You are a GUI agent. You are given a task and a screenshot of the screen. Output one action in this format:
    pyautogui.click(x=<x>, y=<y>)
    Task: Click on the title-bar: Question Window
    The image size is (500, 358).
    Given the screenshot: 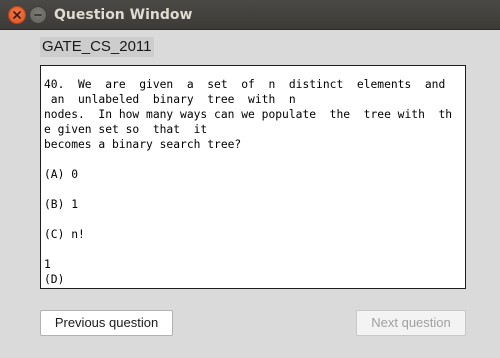 What is the action you would take?
    pyautogui.click(x=250, y=15)
    